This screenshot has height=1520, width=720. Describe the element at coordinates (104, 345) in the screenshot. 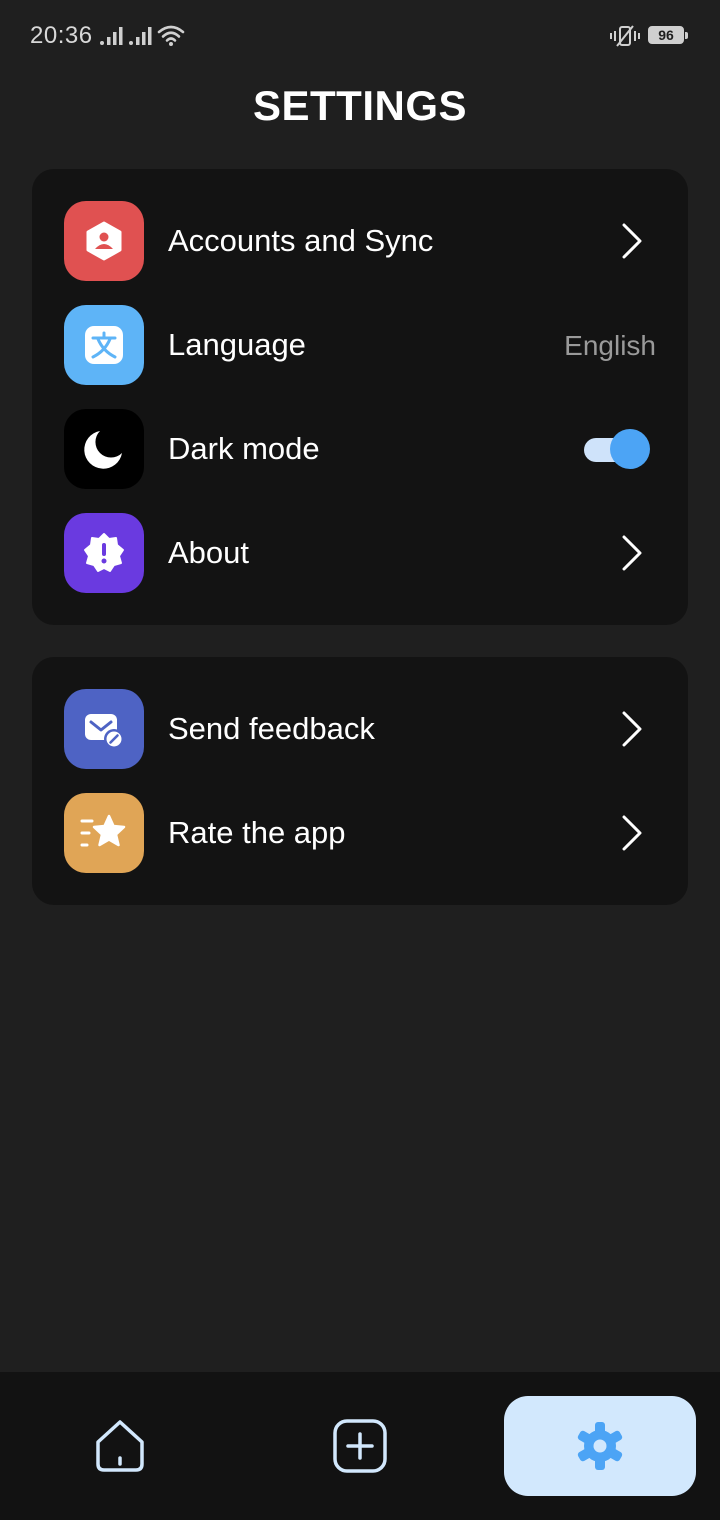

I see `translate-icon` at that location.